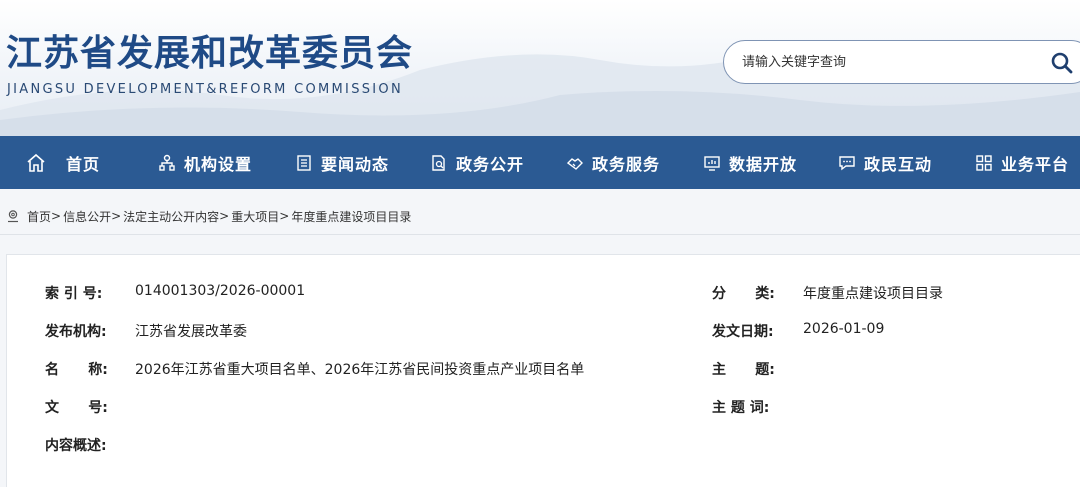 The image size is (1080, 487). Describe the element at coordinates (191, 332) in the screenshot. I see `publisher-value: 江苏省发展改革委` at that location.